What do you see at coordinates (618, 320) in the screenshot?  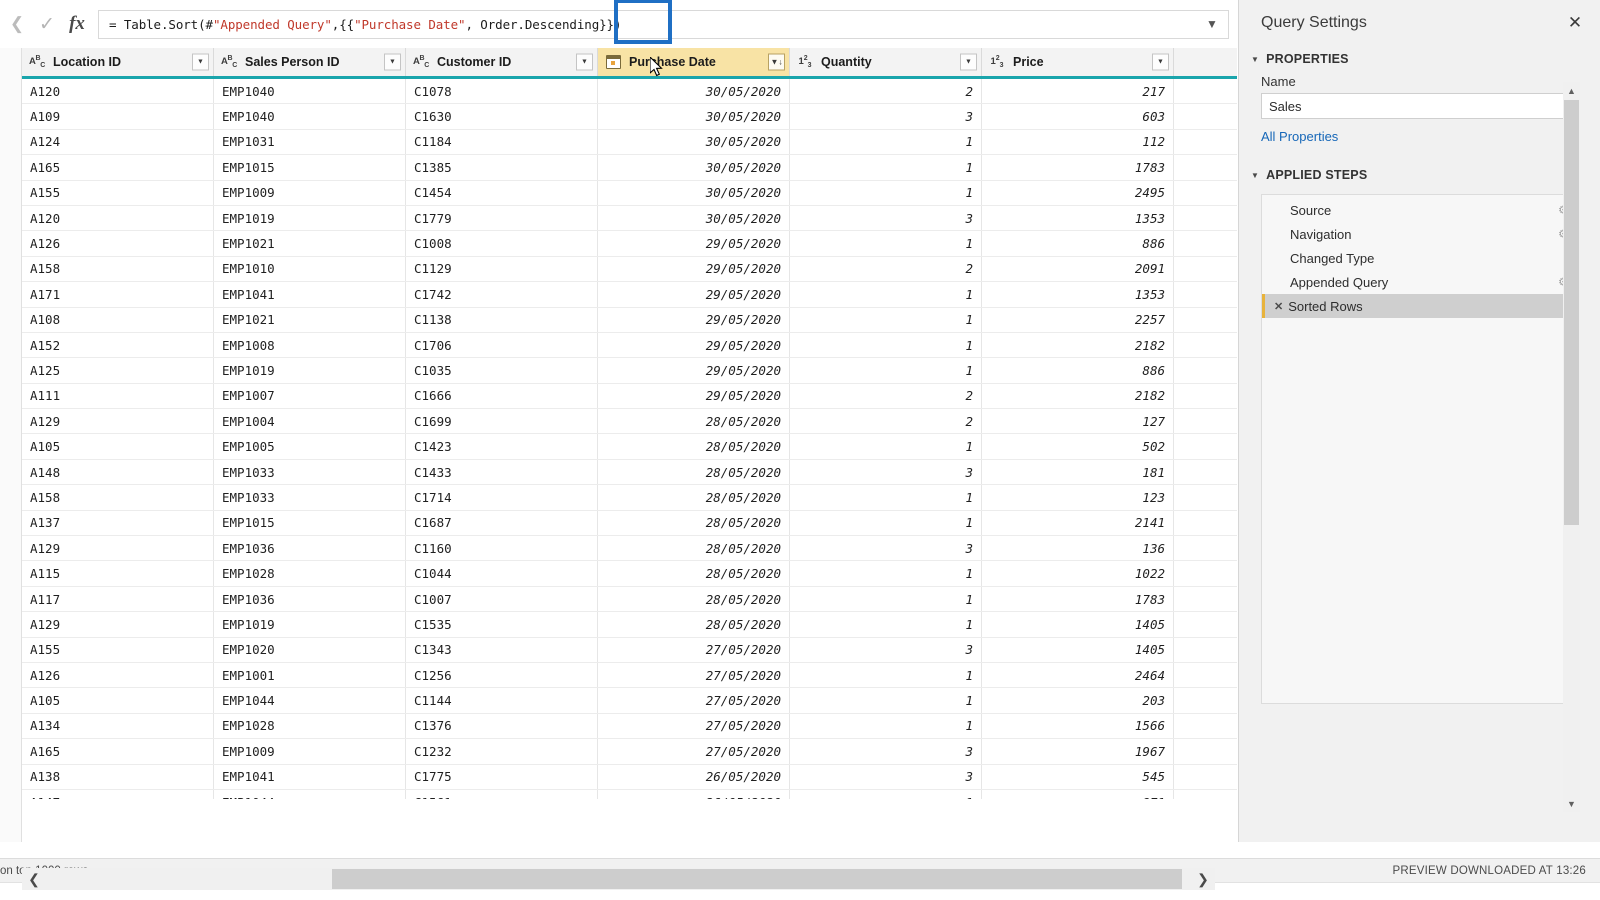 I see `table-row: A108 EMP1021 C1138 29/05/2020 1 2257` at bounding box center [618, 320].